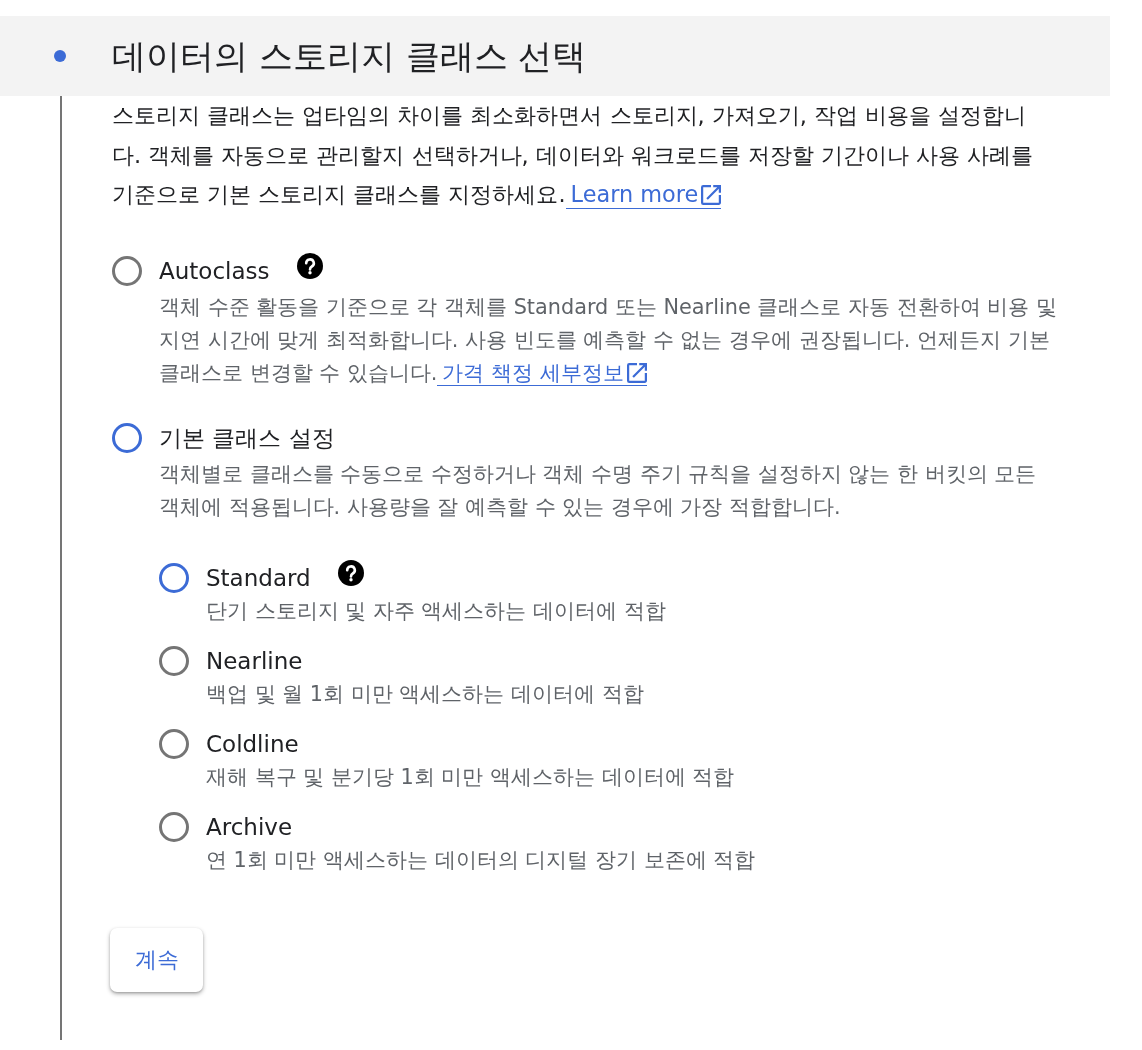 The width and height of the screenshot is (1142, 1050). Describe the element at coordinates (247, 437) in the screenshot. I see `option-label: 기본 클래스 설정` at that location.